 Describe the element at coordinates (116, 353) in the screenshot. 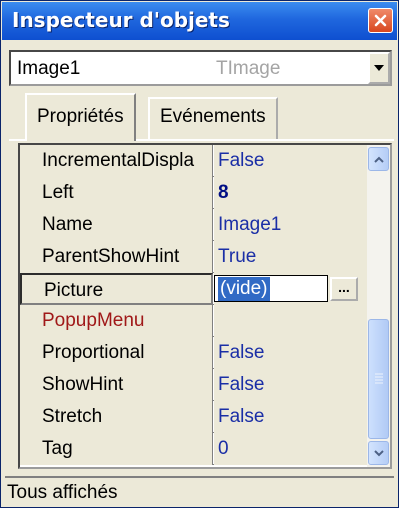

I see `property-name: Proportional` at that location.